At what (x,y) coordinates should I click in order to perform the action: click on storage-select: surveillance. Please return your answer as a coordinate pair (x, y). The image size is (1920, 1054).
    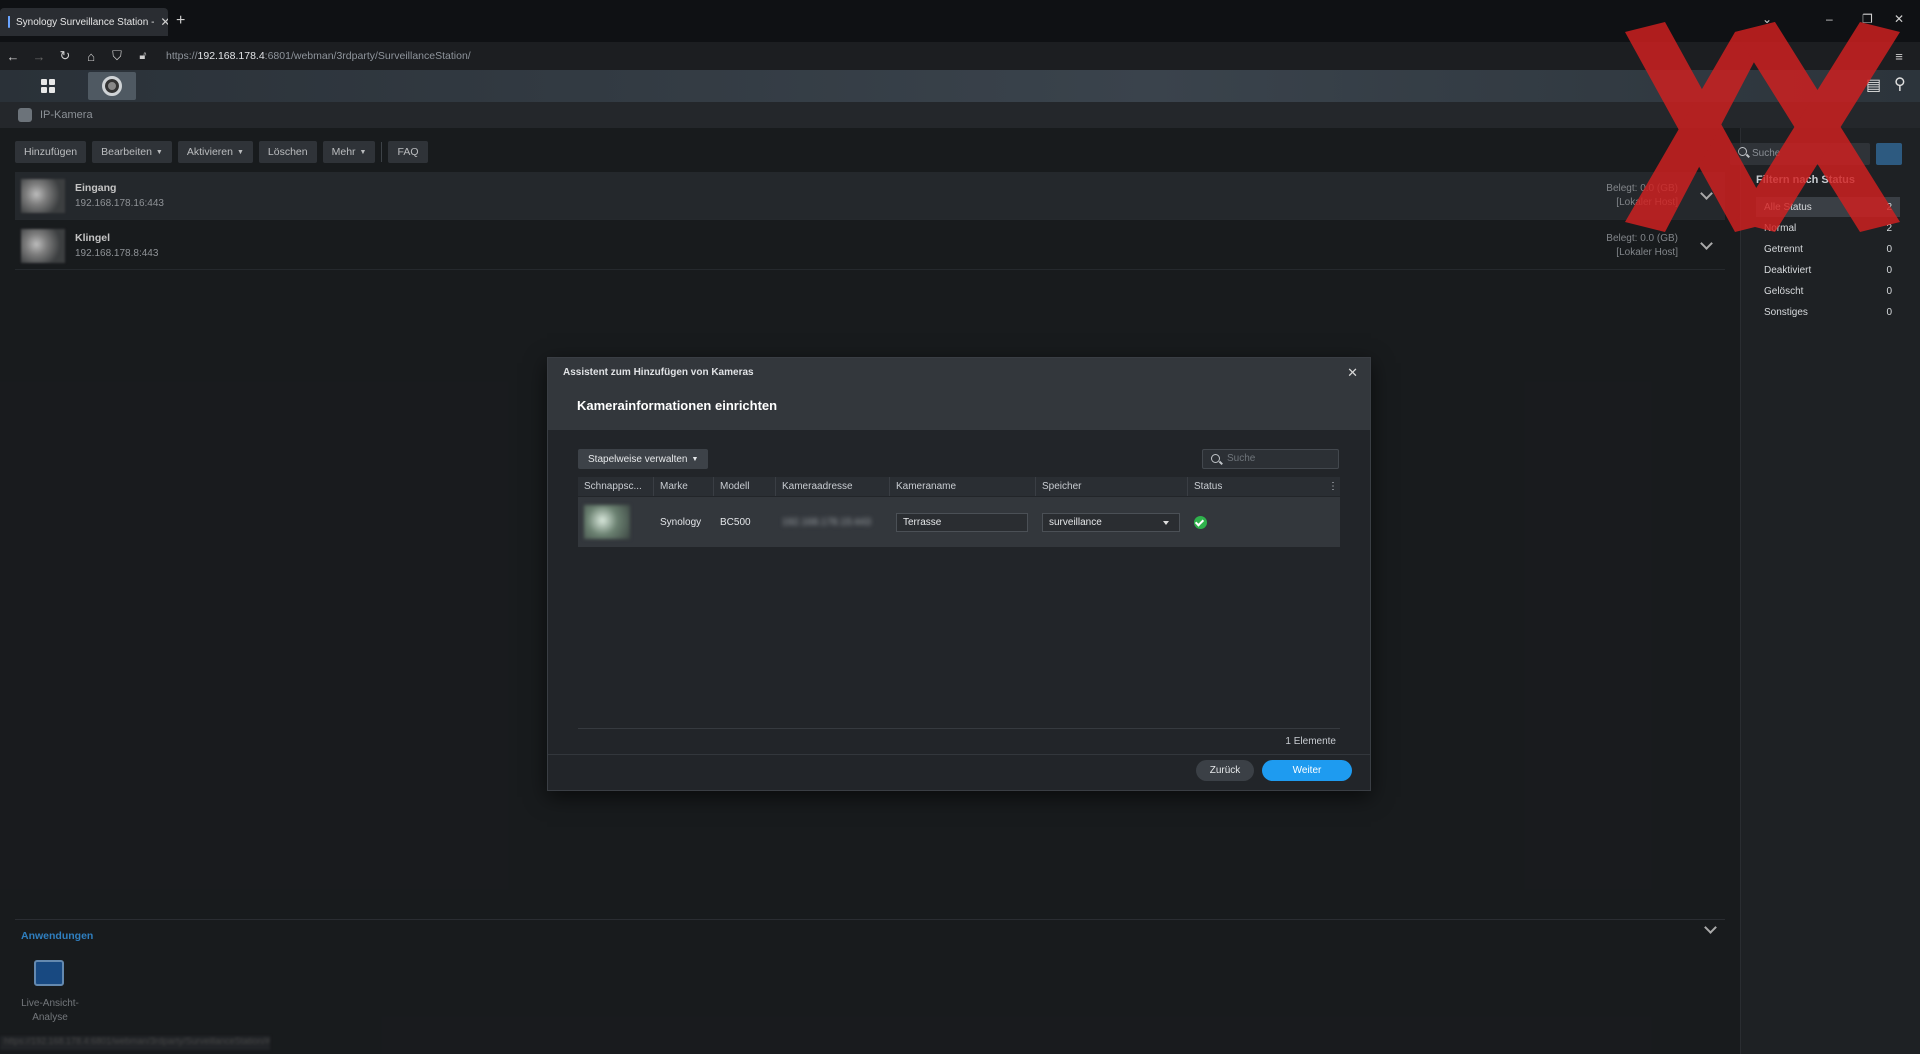
    Looking at the image, I should click on (1111, 522).